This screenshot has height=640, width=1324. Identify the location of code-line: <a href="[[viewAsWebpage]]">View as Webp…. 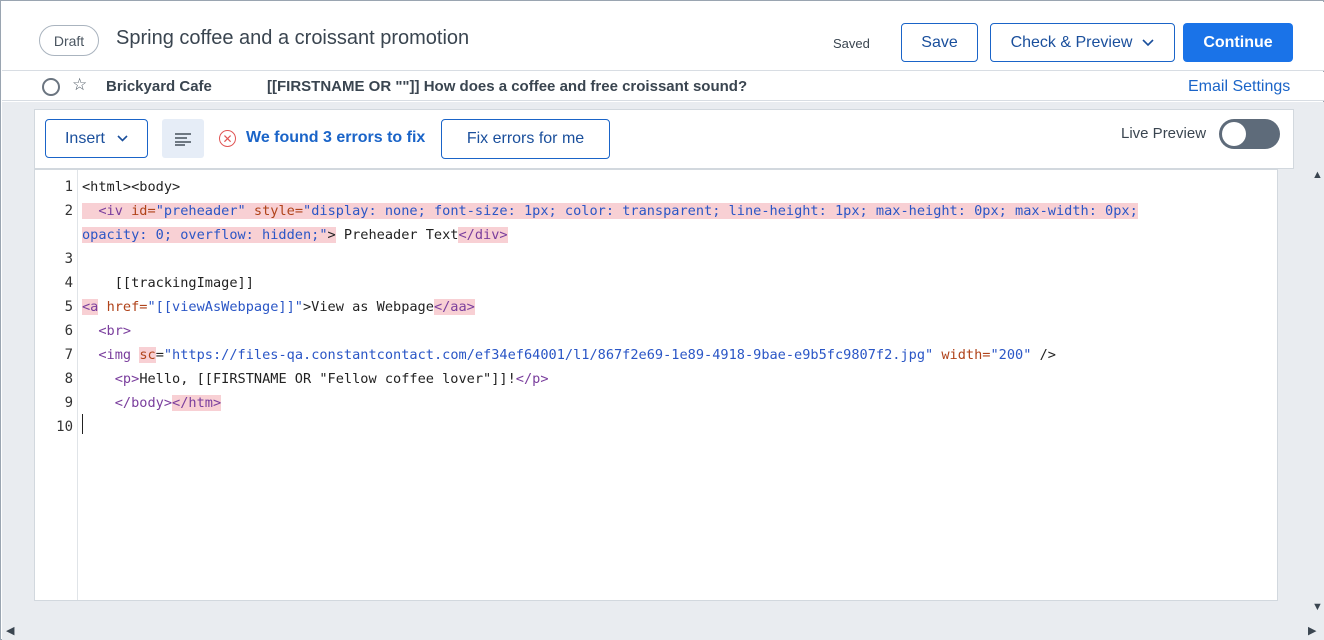
(278, 307).